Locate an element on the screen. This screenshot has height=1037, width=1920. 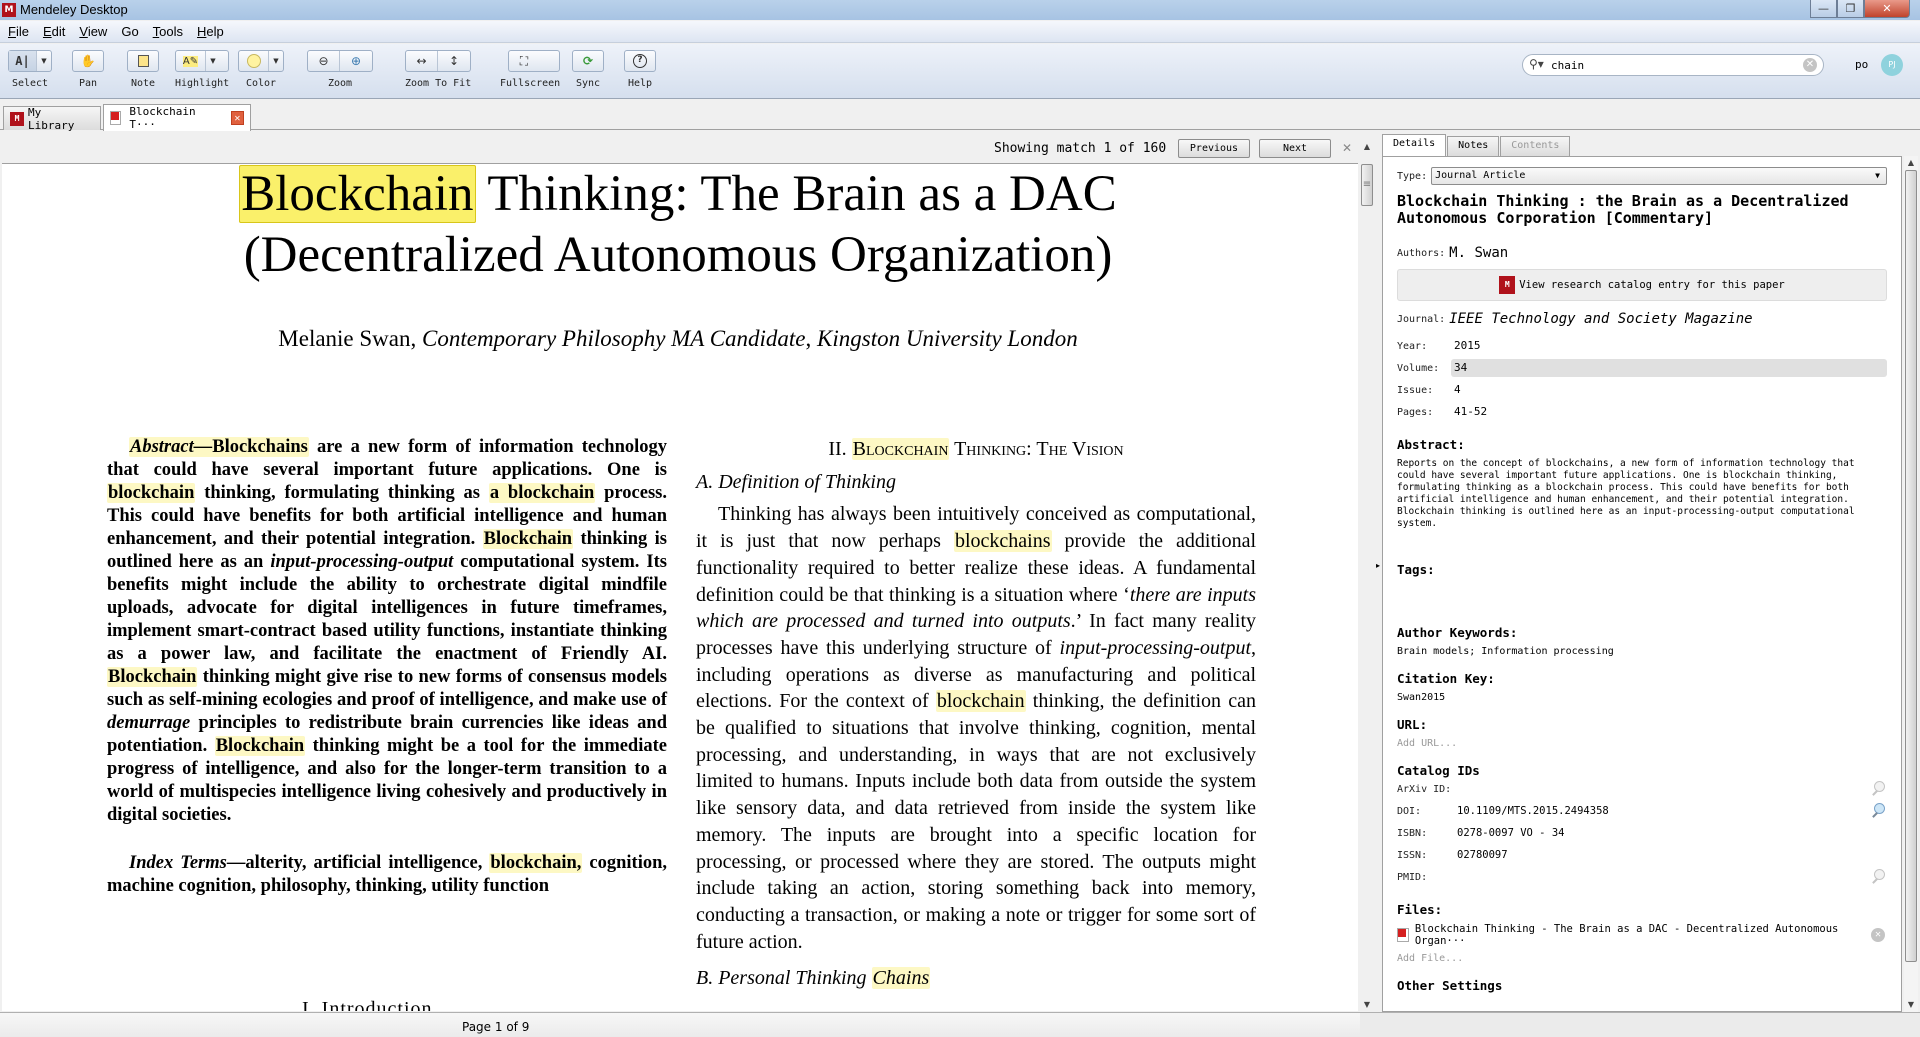
help-button: ? is located at coordinates (640, 61).